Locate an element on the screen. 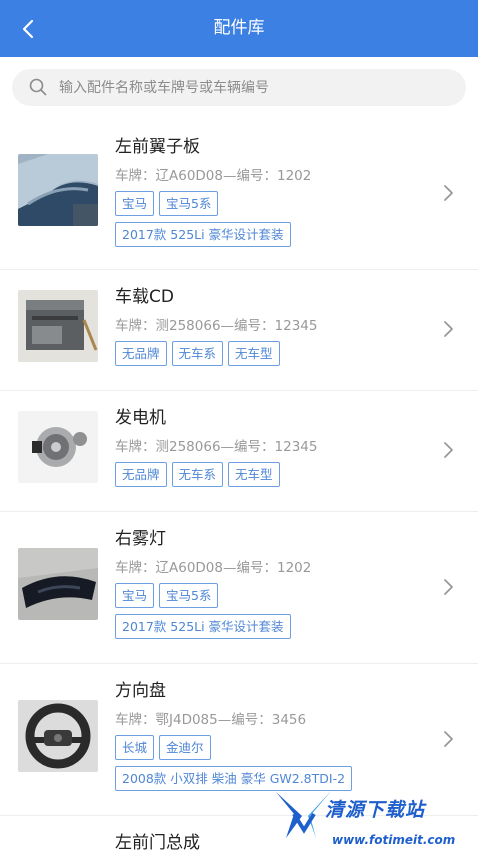 Image resolution: width=478 pixels, height=850 pixels. part-plate-number: 车牌：鄂J4D085—编号：3456 is located at coordinates (211, 720).